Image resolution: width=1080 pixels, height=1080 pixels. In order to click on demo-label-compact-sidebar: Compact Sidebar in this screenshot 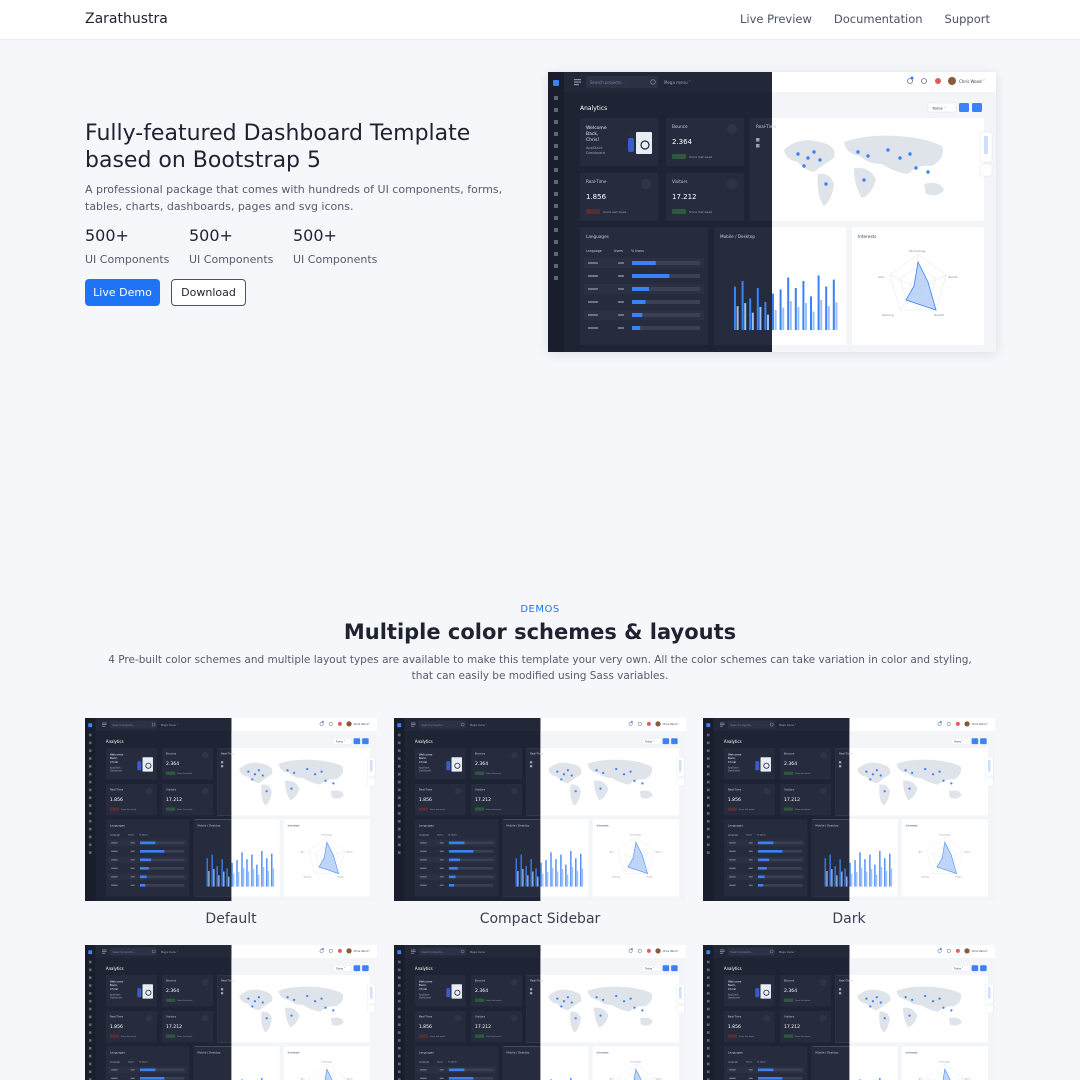, I will do `click(540, 919)`.